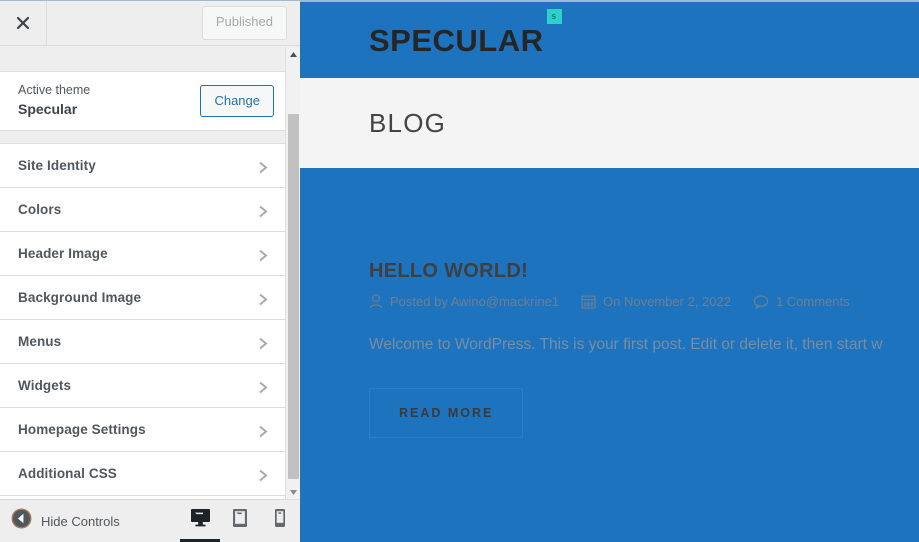 The width and height of the screenshot is (919, 542). Describe the element at coordinates (144, 101) in the screenshot. I see `active-theme-block: Active theme Specular Change` at that location.